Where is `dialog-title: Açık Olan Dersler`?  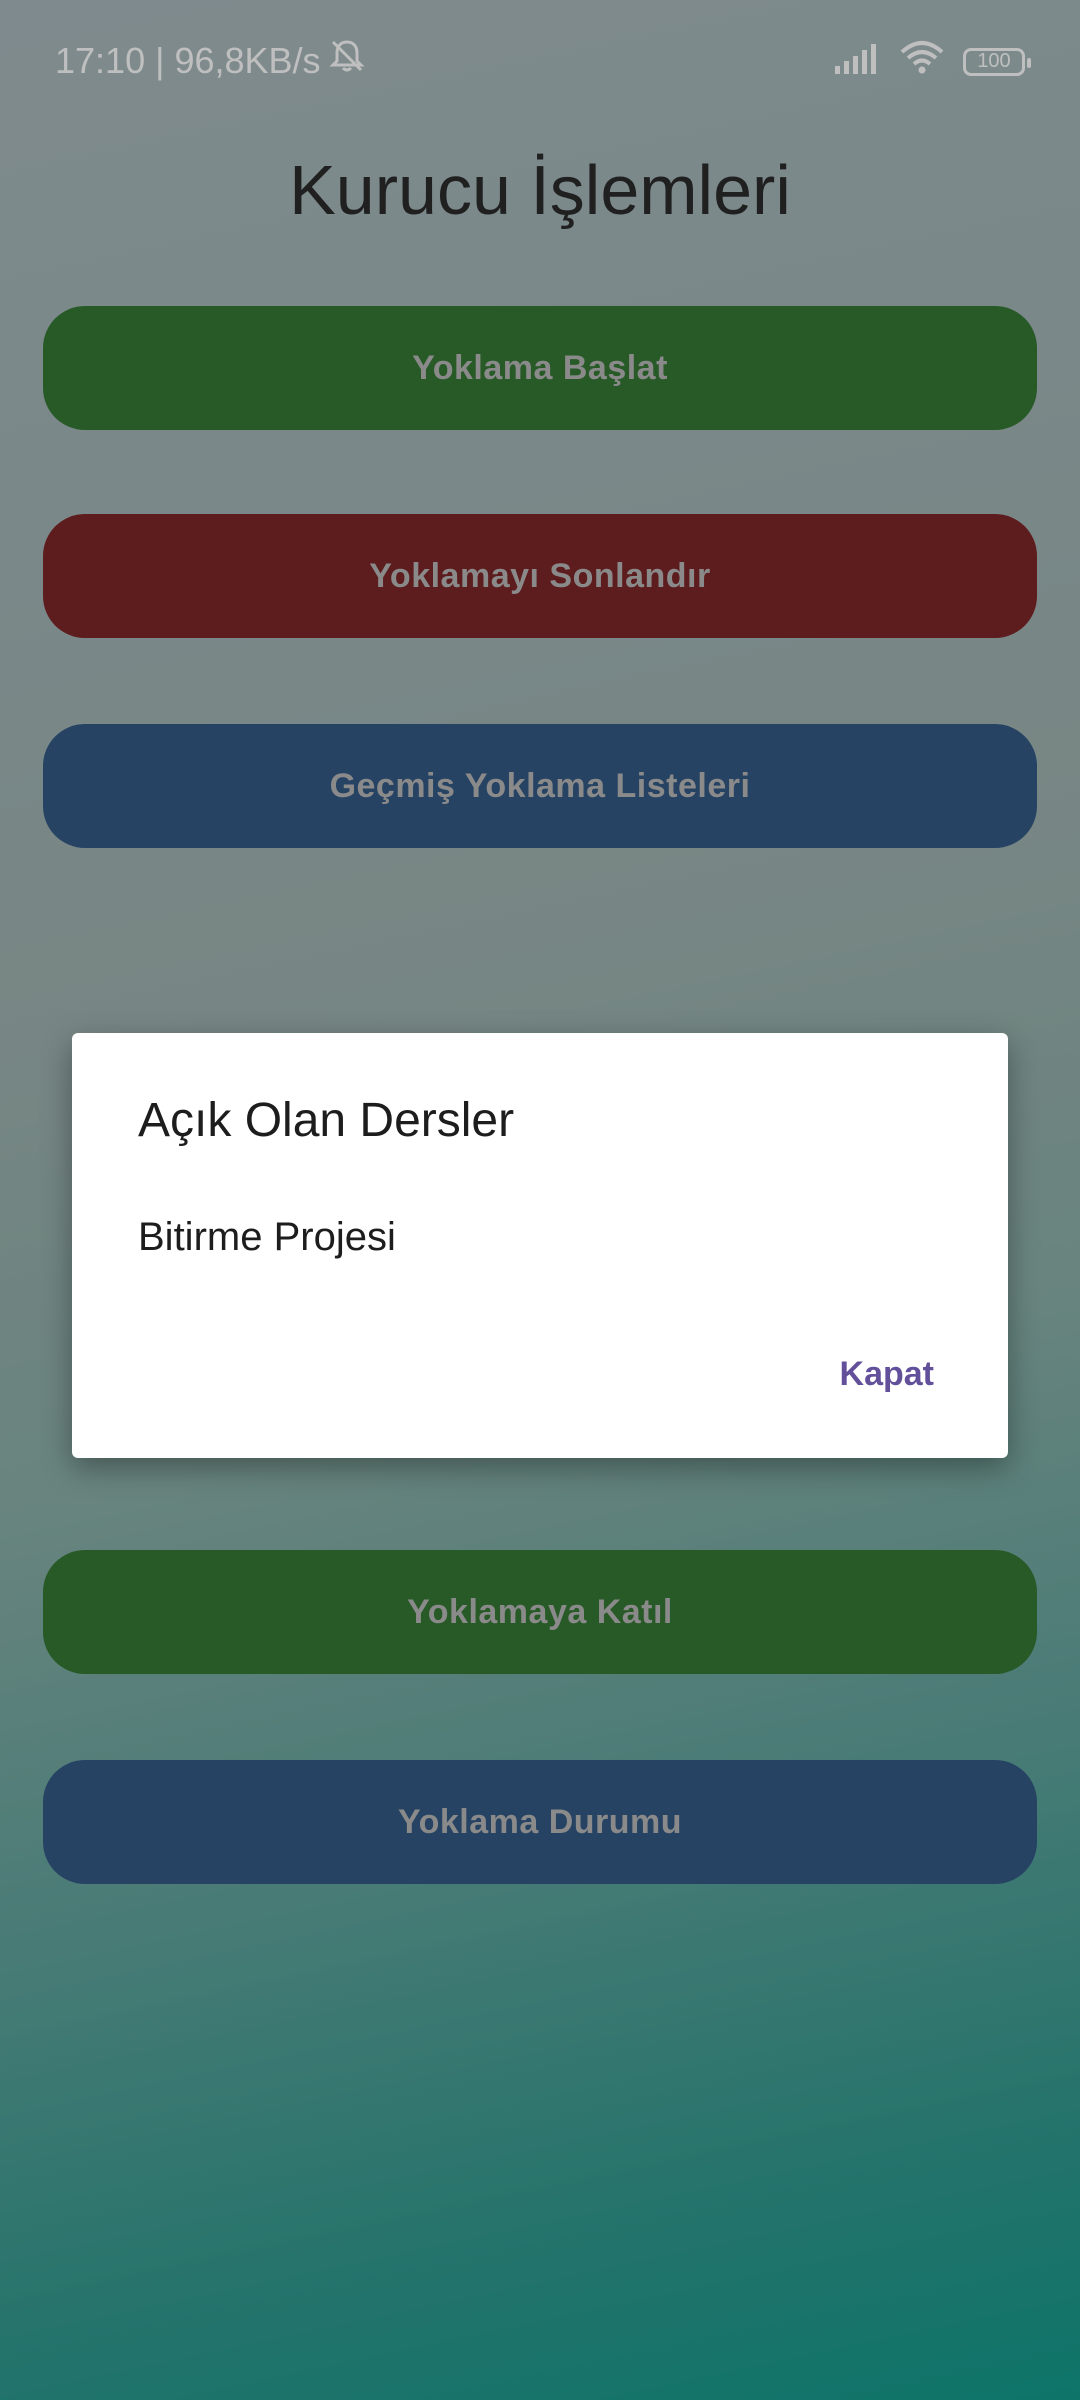
dialog-title: Açık Olan Dersler is located at coordinates (326, 1120).